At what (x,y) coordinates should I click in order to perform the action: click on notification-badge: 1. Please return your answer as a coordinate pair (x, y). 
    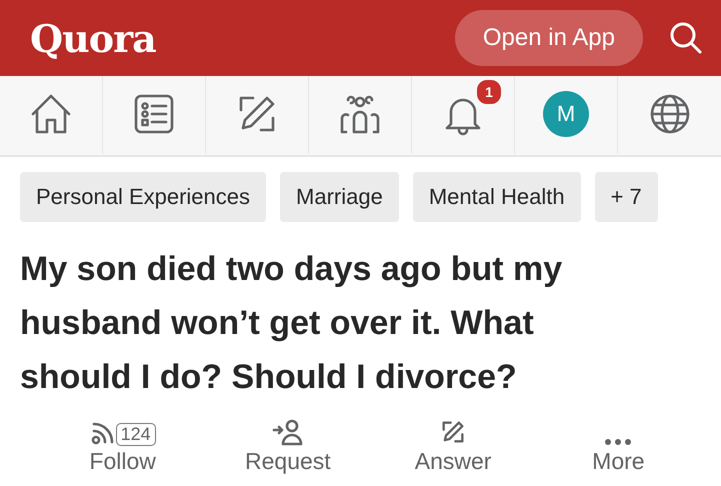
    Looking at the image, I should click on (489, 92).